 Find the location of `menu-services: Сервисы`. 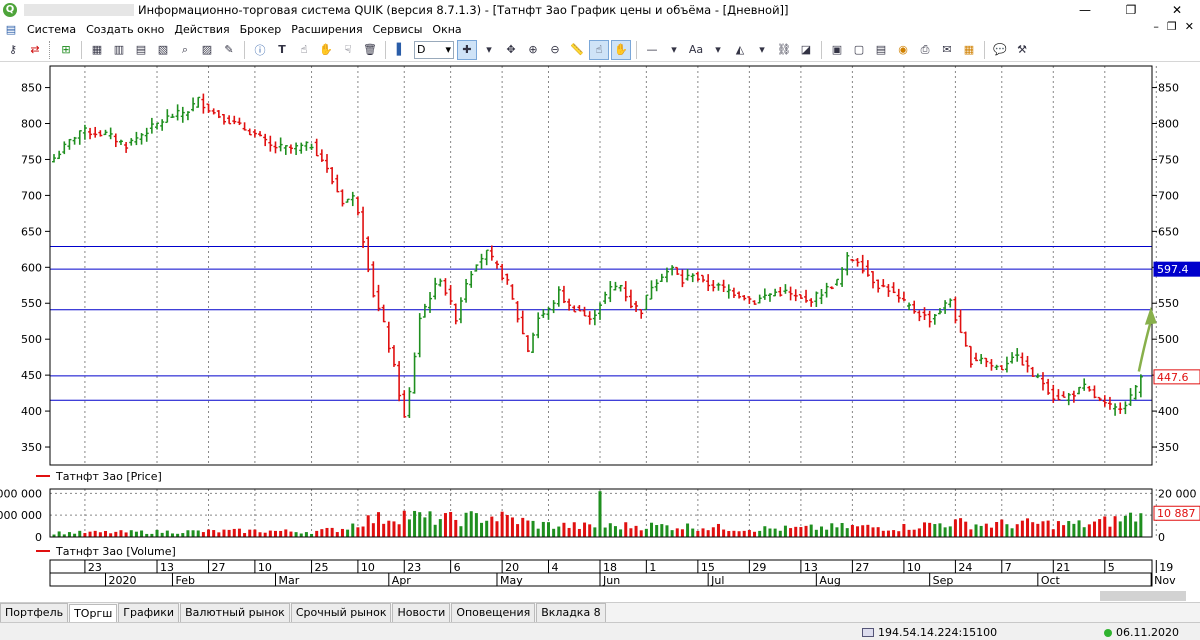

menu-services: Сервисы is located at coordinates (398, 29).